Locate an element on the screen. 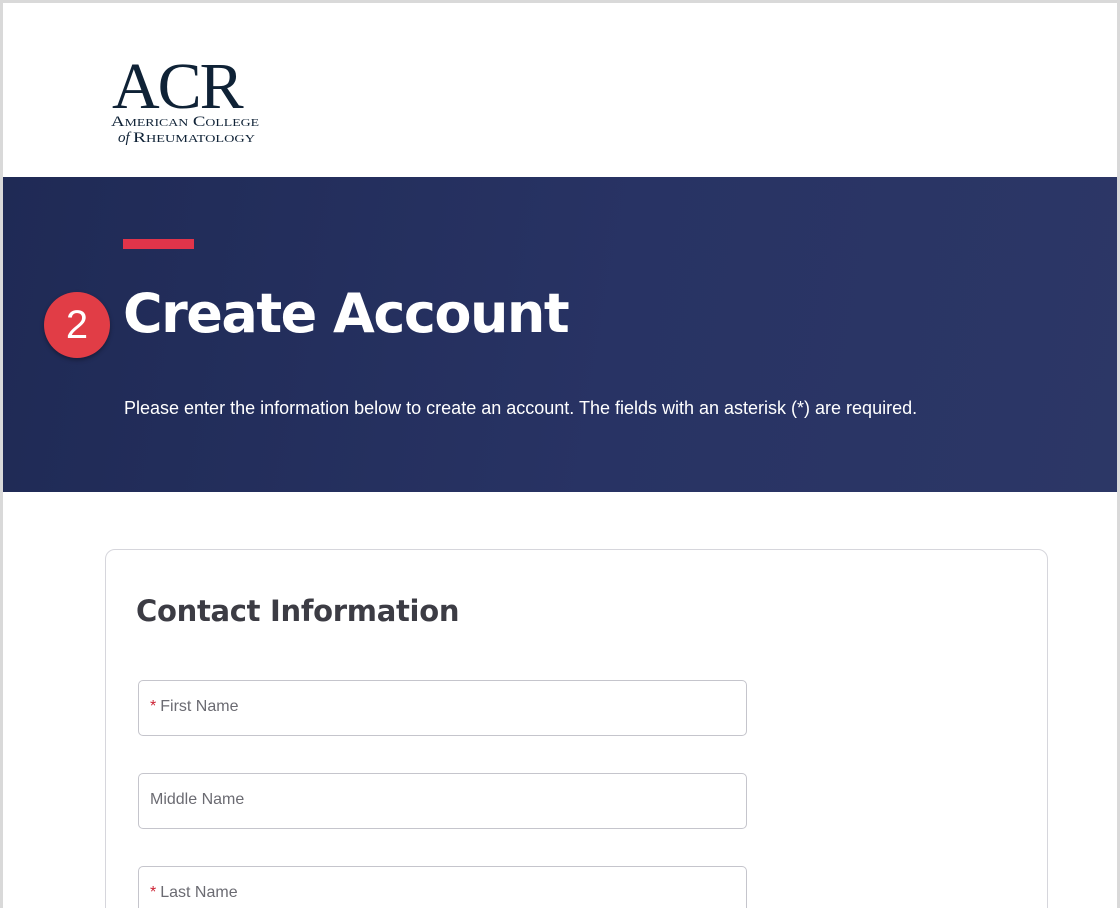 The image size is (1120, 908). logo-mark: ACR is located at coordinates (178, 88).